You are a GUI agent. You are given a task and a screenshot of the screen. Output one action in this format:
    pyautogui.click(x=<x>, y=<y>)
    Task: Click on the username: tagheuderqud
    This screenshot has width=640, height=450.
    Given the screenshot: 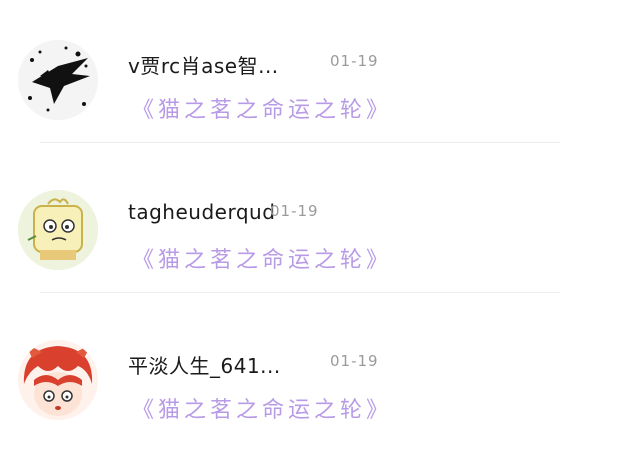 What is the action you would take?
    pyautogui.click(x=201, y=212)
    